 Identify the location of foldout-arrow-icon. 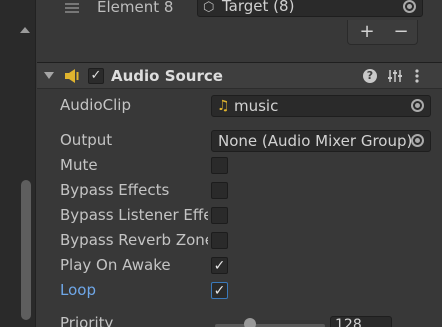
(49, 75).